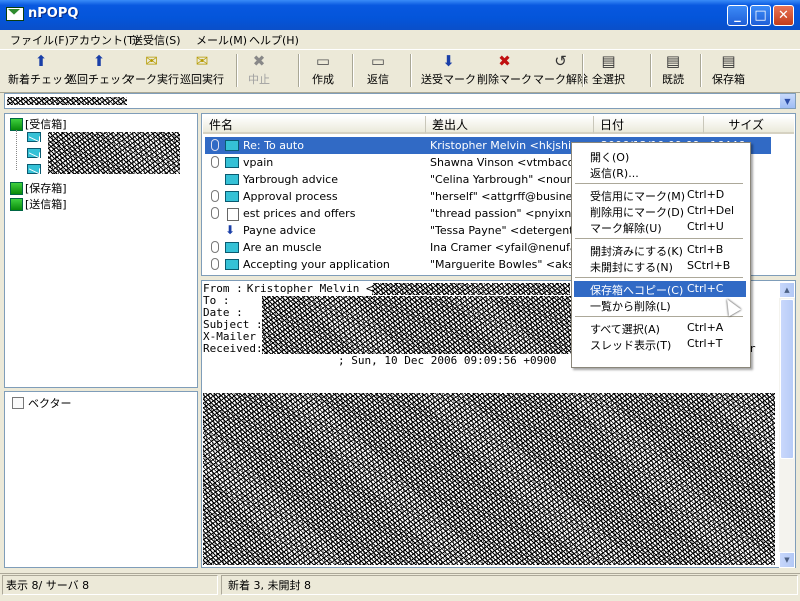 This screenshot has height=601, width=800. I want to click on download-mark-icon: ⬇, so click(230, 230).